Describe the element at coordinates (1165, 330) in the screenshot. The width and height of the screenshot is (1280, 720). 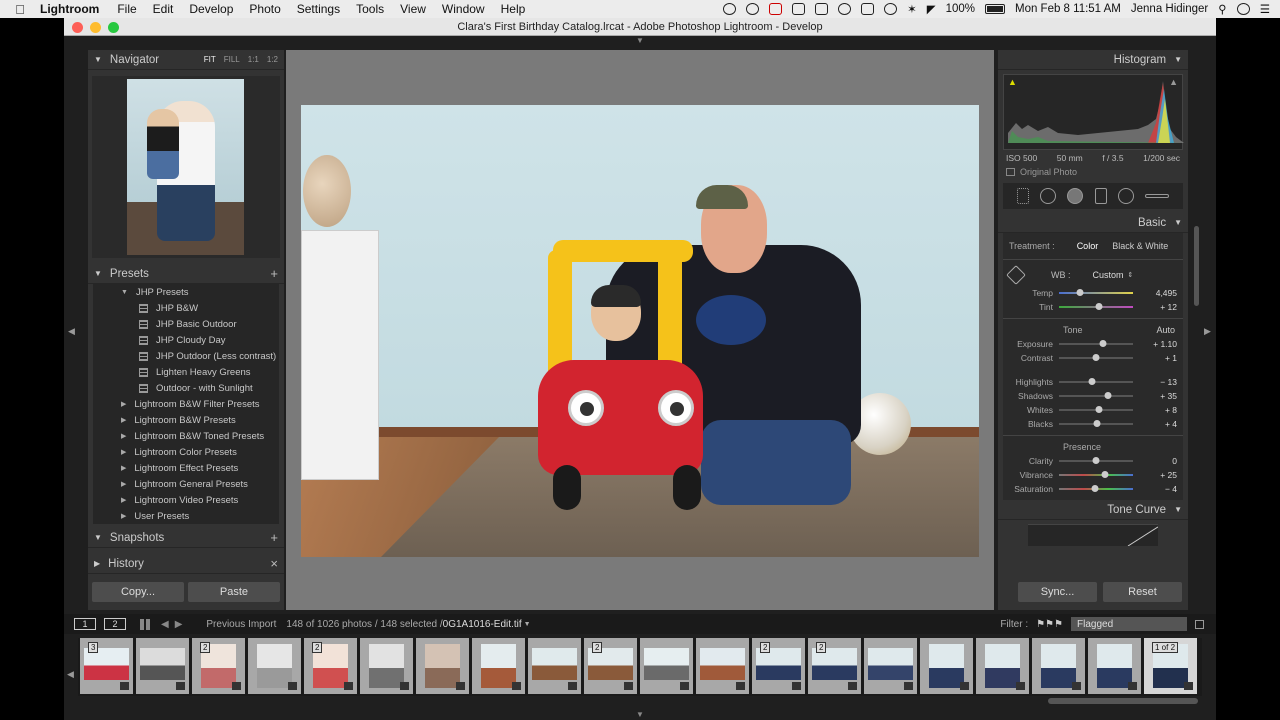
I see `auto-tone-button: Auto` at that location.